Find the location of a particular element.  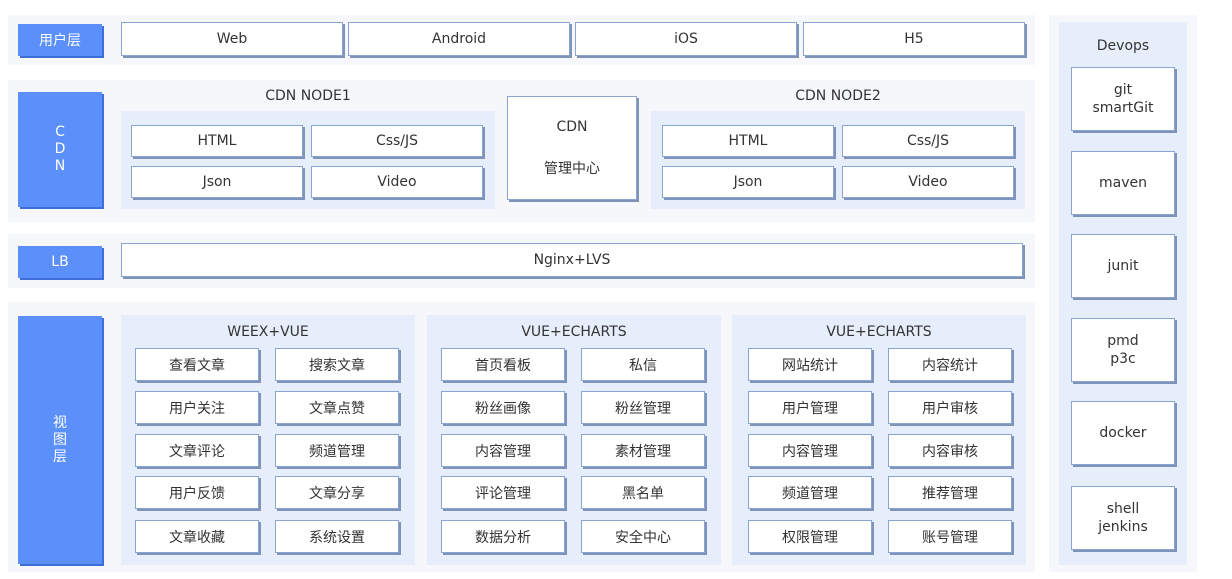

cdn-node1-title: CDN NODE1 is located at coordinates (308, 96).